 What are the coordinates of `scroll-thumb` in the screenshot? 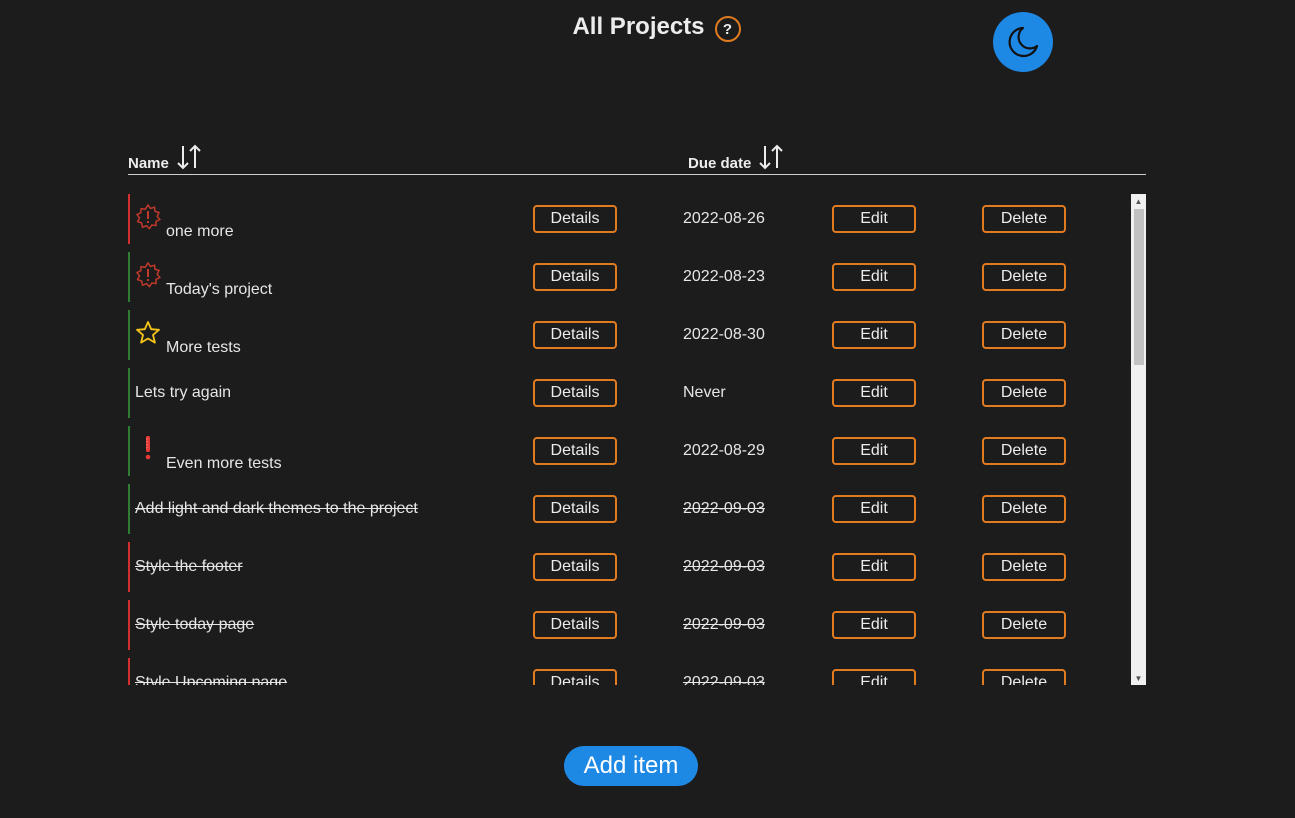 It's located at (1139, 287).